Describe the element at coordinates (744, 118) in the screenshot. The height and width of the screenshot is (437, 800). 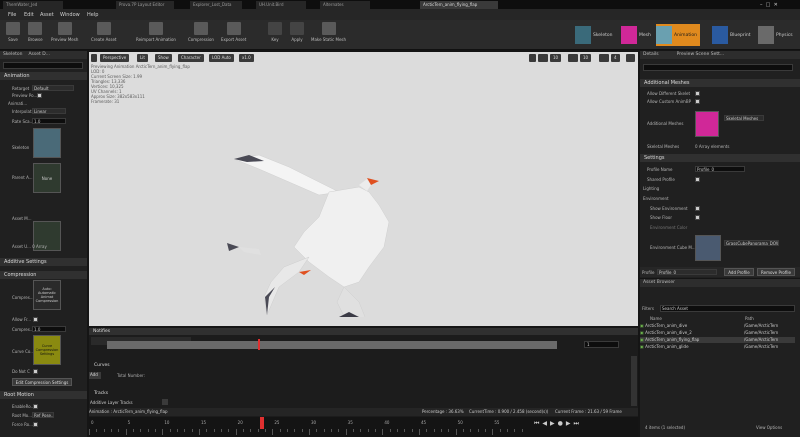
I see `additional-mesh-select: Skeletal Meshes` at that location.